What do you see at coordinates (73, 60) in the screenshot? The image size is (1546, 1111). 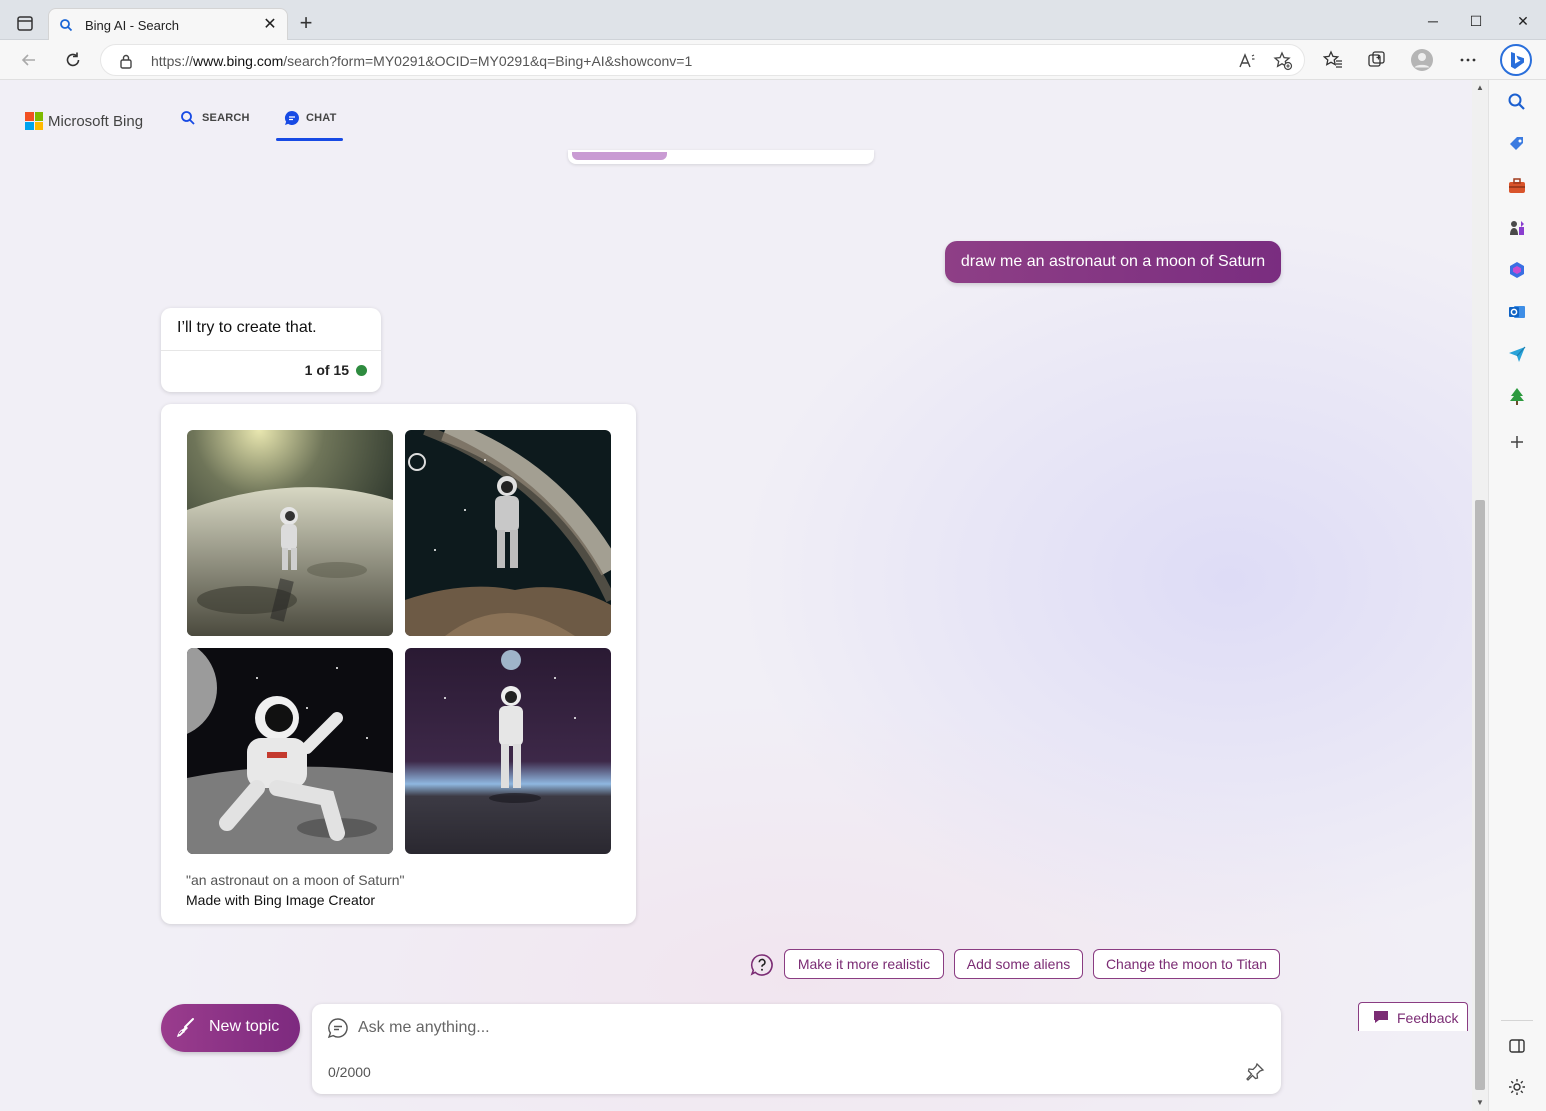 I see `refresh-icon` at bounding box center [73, 60].